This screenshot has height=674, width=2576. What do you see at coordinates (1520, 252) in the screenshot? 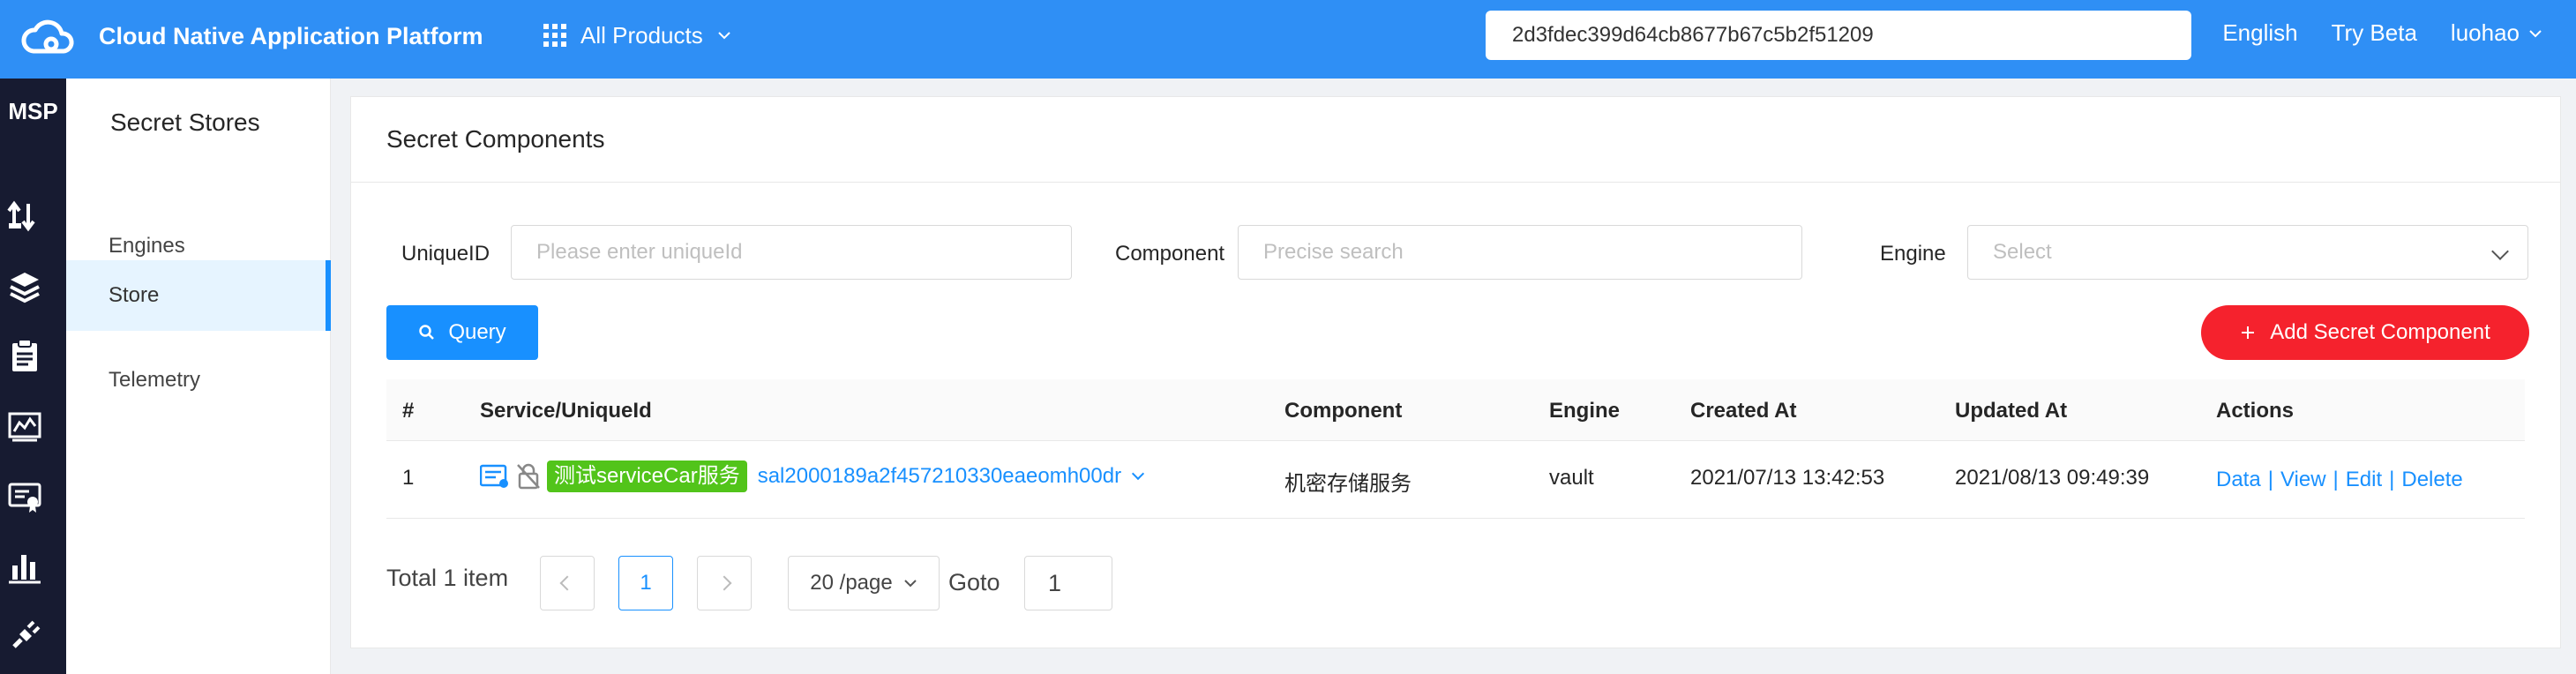
I see `component-input: Precise search` at bounding box center [1520, 252].